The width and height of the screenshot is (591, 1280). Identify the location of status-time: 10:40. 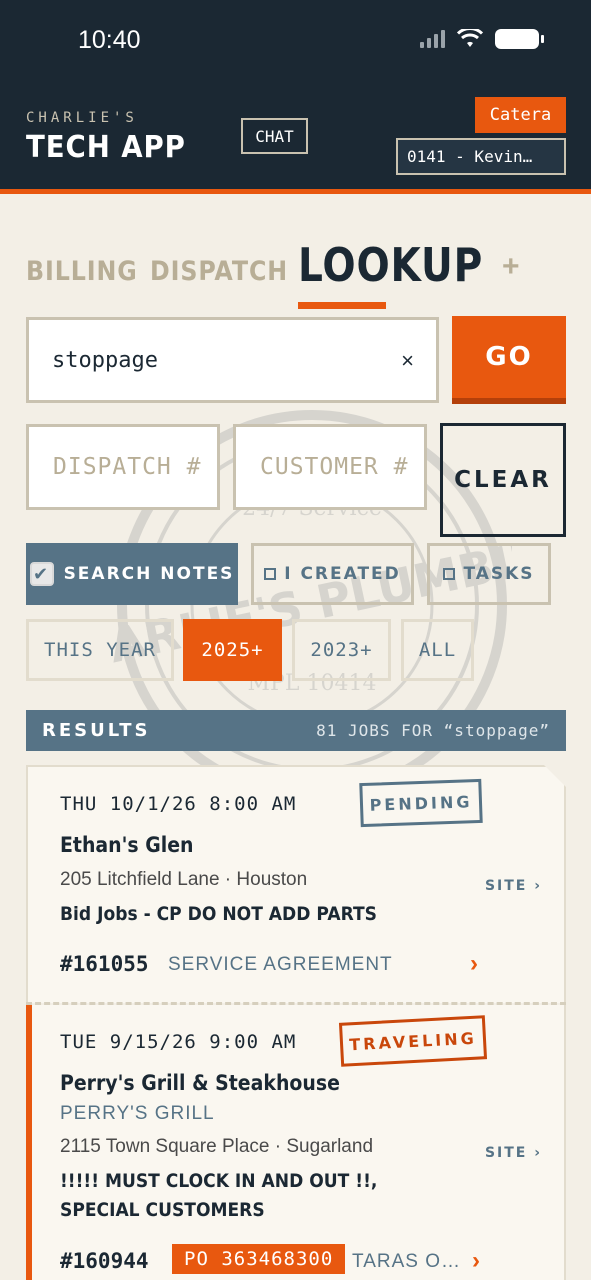
(109, 40).